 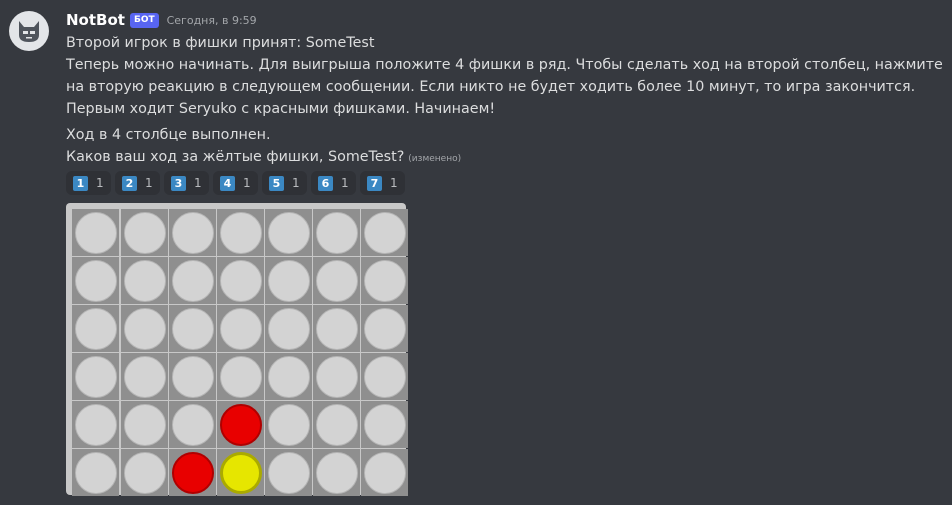 What do you see at coordinates (374, 183) in the screenshot?
I see `keycap-7-icon: 7` at bounding box center [374, 183].